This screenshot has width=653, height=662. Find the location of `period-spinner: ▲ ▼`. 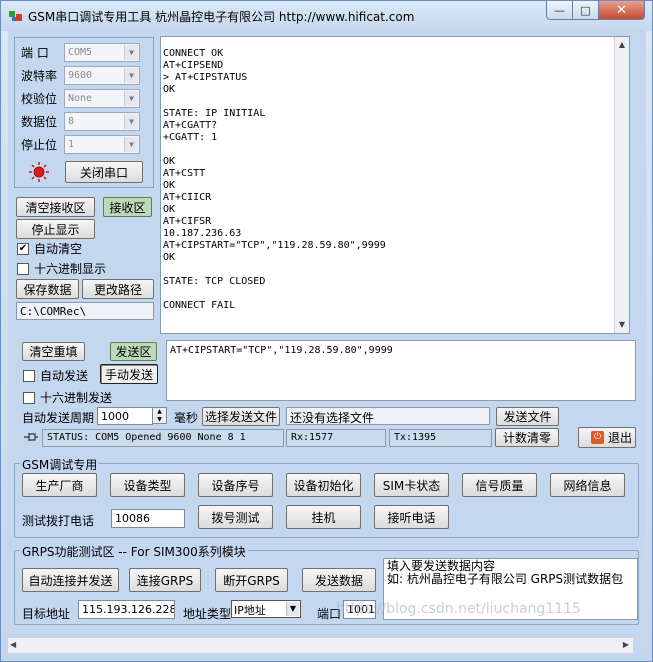

period-spinner: ▲ ▼ is located at coordinates (160, 415).